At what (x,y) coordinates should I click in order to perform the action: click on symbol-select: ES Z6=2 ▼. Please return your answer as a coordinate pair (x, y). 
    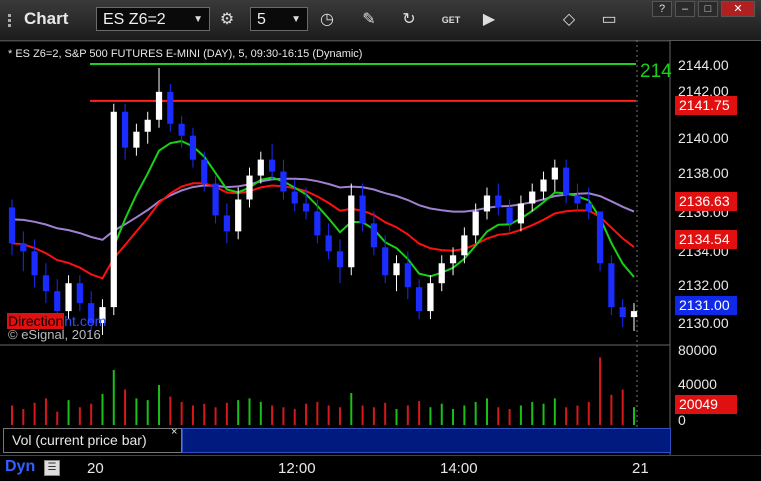
    Looking at the image, I should click on (153, 19).